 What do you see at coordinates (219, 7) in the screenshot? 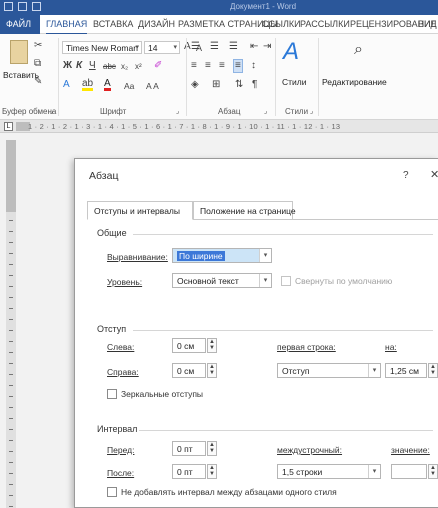
I see `title-bar: Документ1 - Word` at bounding box center [219, 7].